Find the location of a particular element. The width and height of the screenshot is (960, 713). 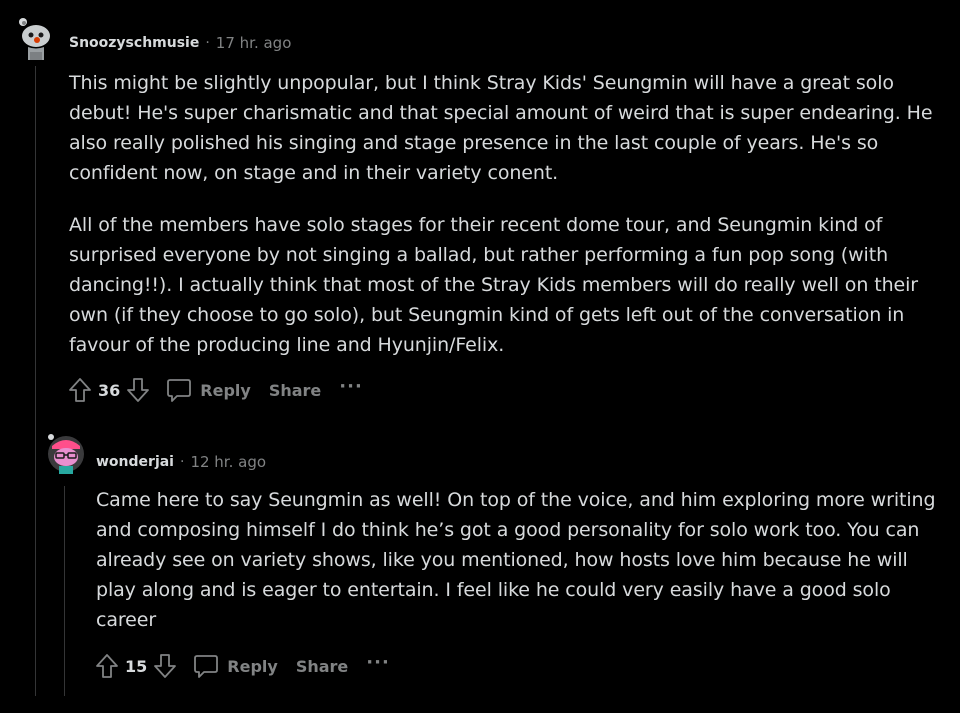

comment-actions: 36 Reply Share ··· is located at coordinates (214, 390).